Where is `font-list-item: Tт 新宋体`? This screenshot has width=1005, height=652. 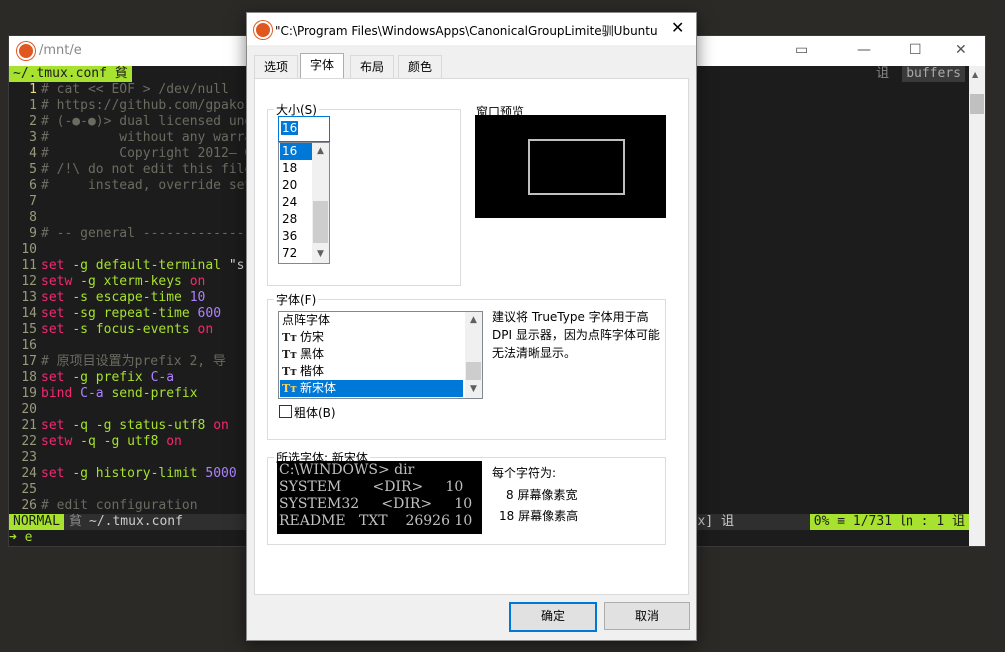 font-list-item: Tт 新宋体 is located at coordinates (371, 388).